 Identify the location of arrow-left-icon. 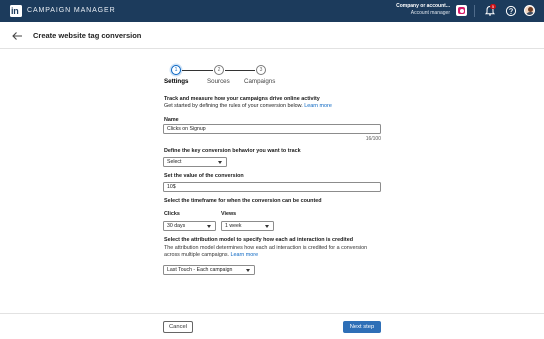
(17, 36).